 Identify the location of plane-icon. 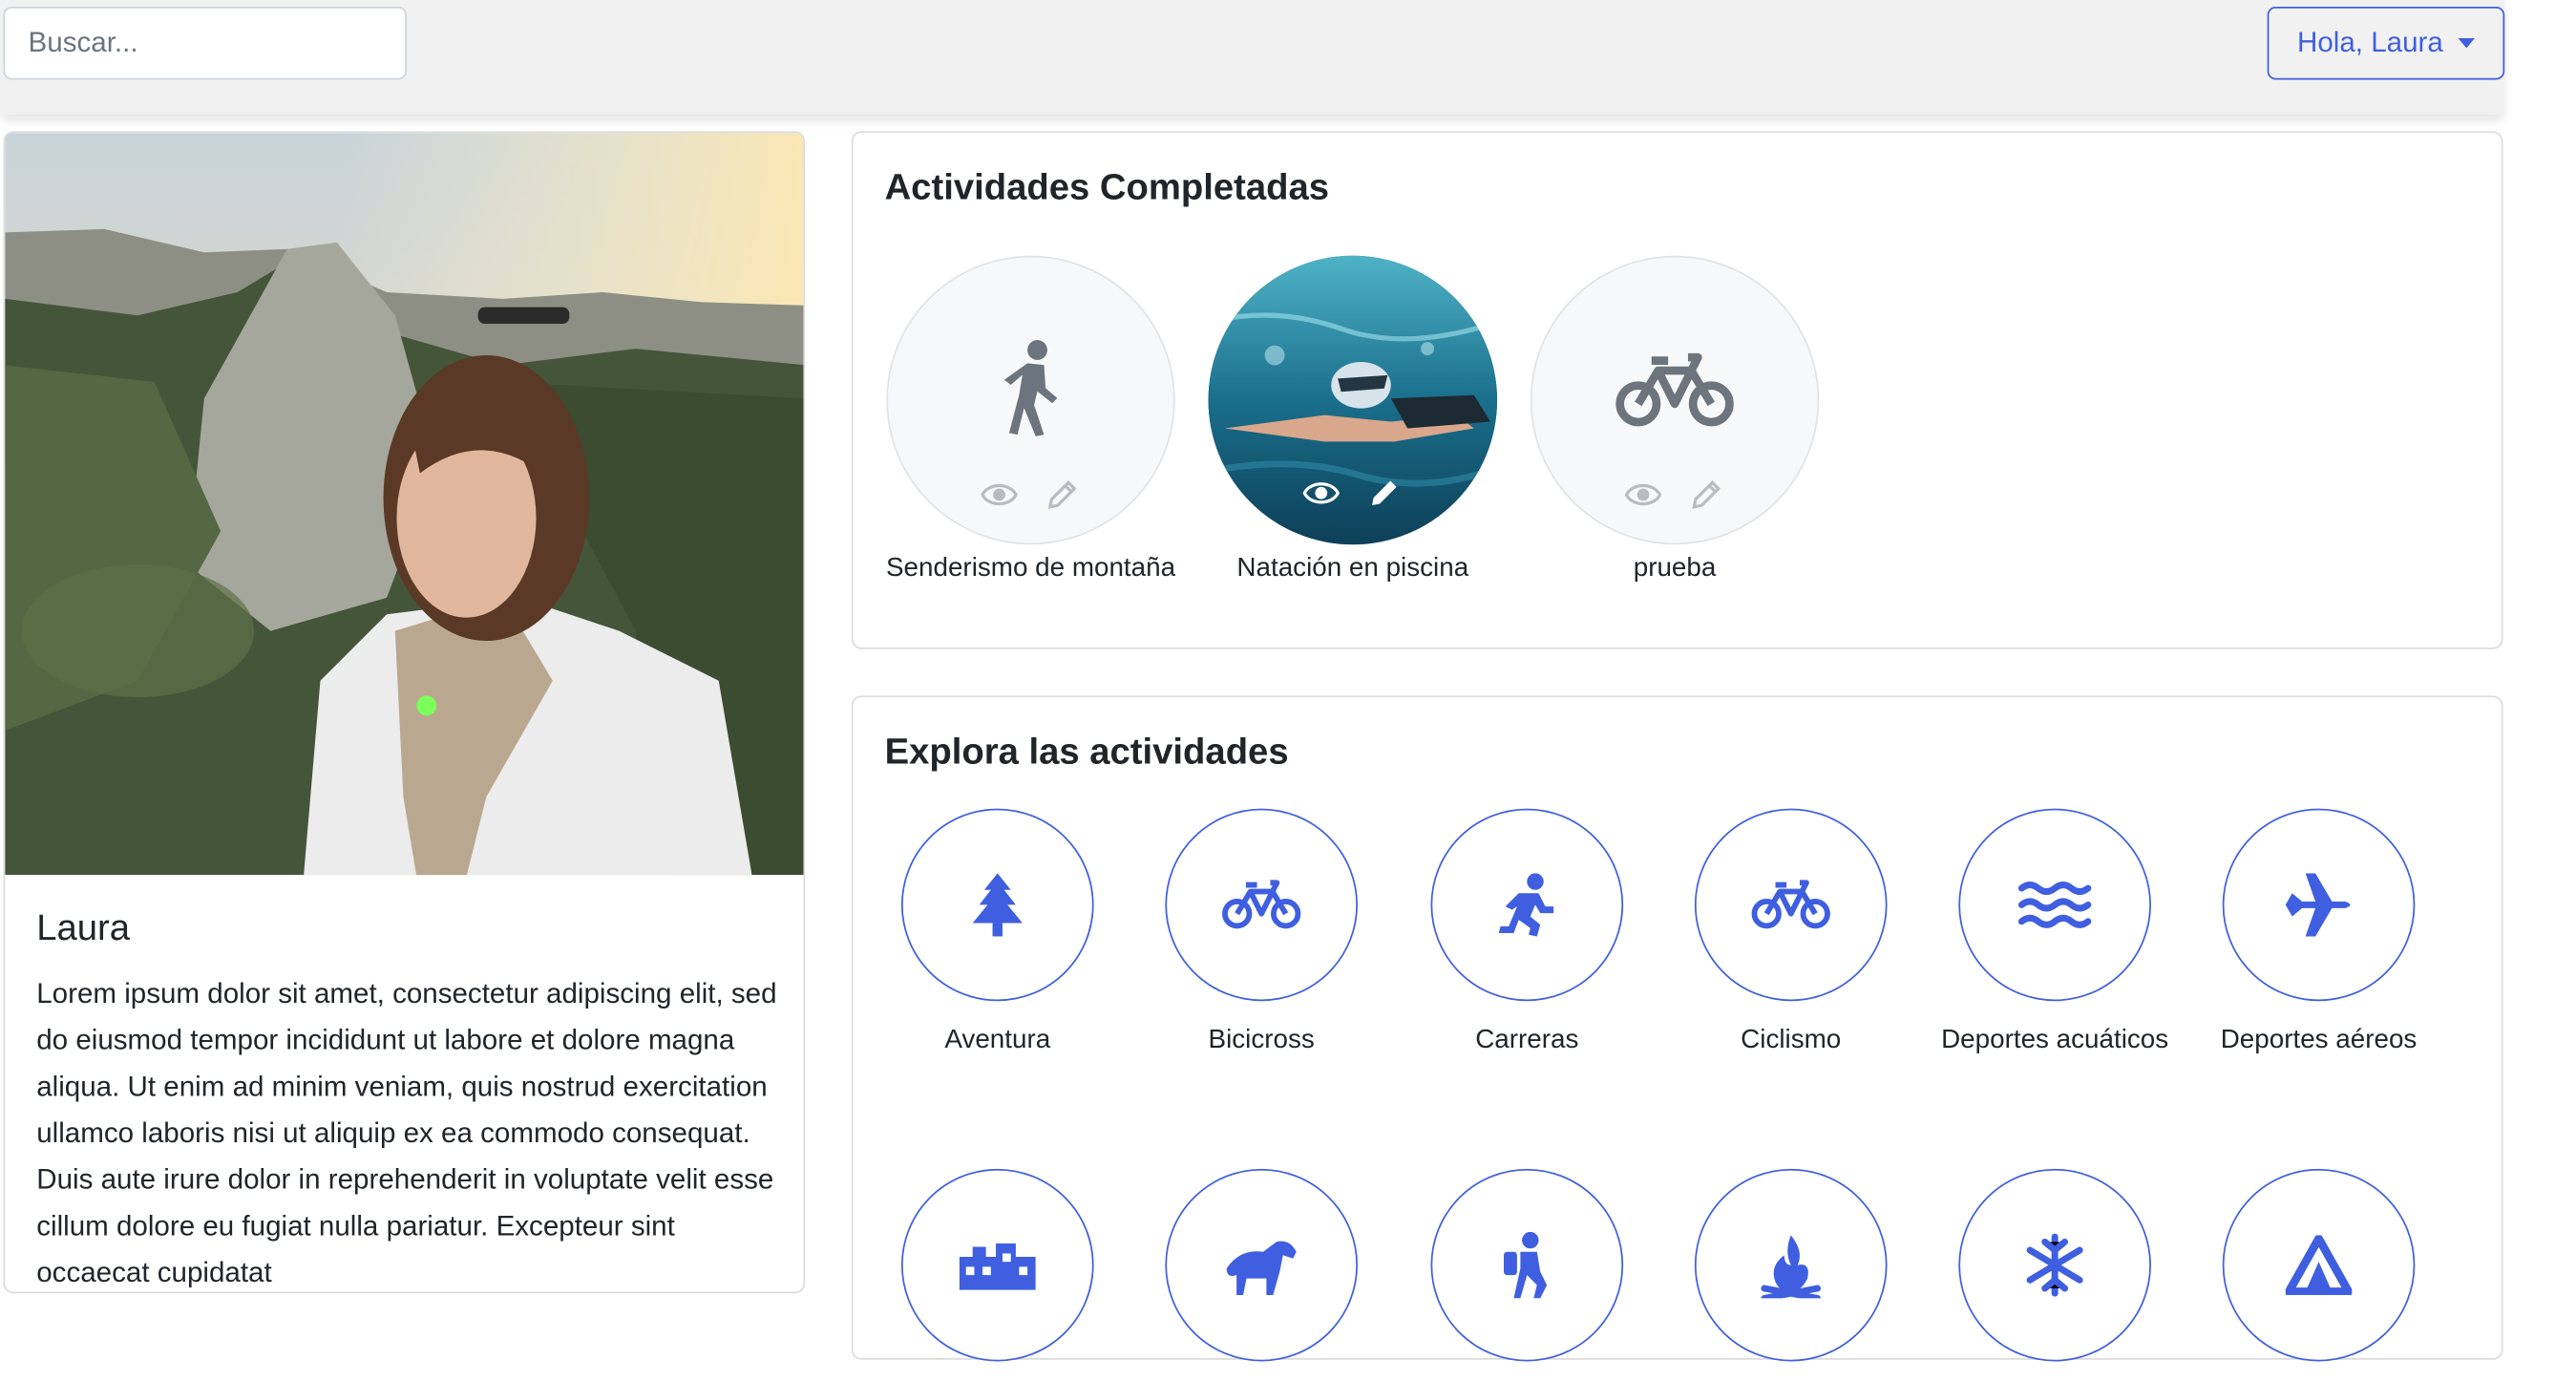
(2318, 905).